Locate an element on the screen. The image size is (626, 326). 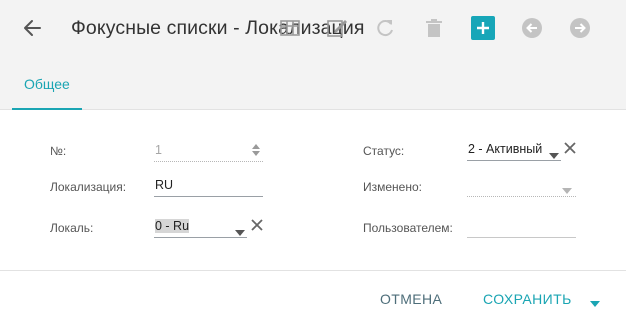
add-icon is located at coordinates (483, 28).